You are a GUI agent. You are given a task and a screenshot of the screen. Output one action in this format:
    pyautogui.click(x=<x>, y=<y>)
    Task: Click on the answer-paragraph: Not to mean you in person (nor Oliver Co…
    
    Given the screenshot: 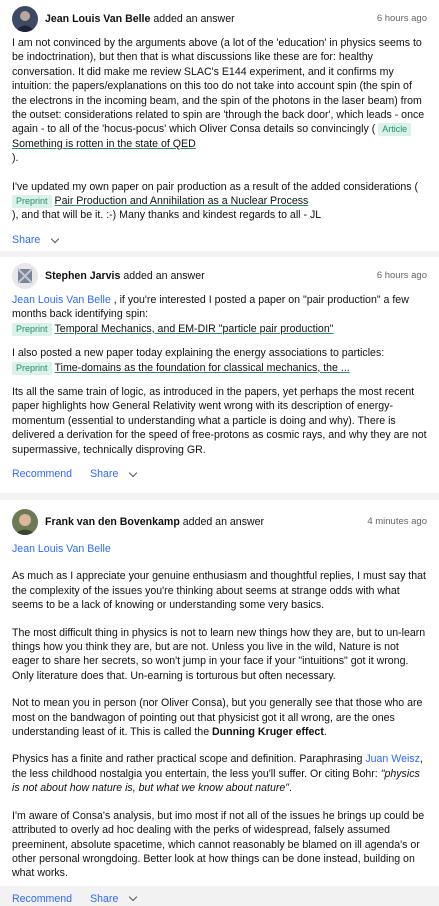 What is the action you would take?
    pyautogui.click(x=217, y=718)
    